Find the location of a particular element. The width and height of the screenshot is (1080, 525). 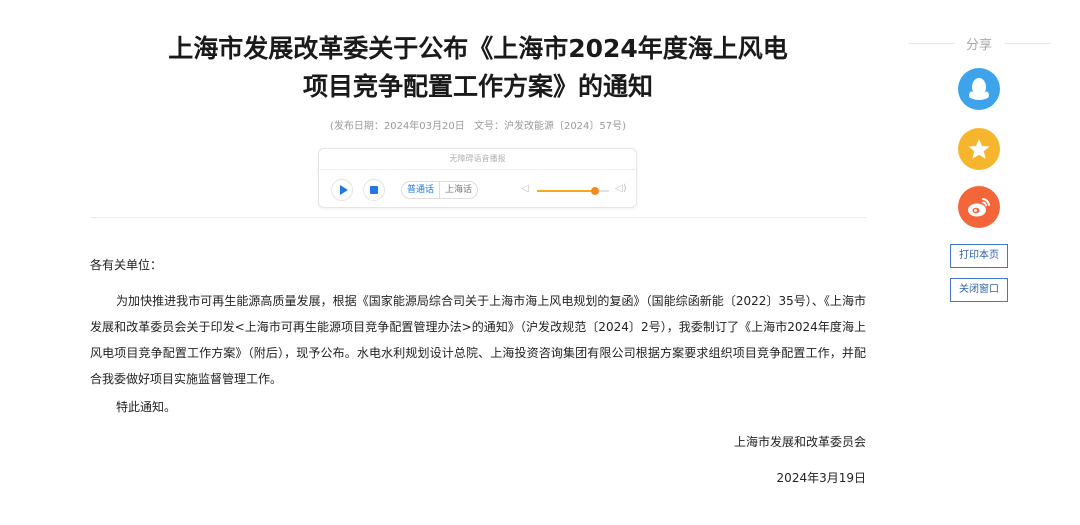

header-divider is located at coordinates (478, 217).